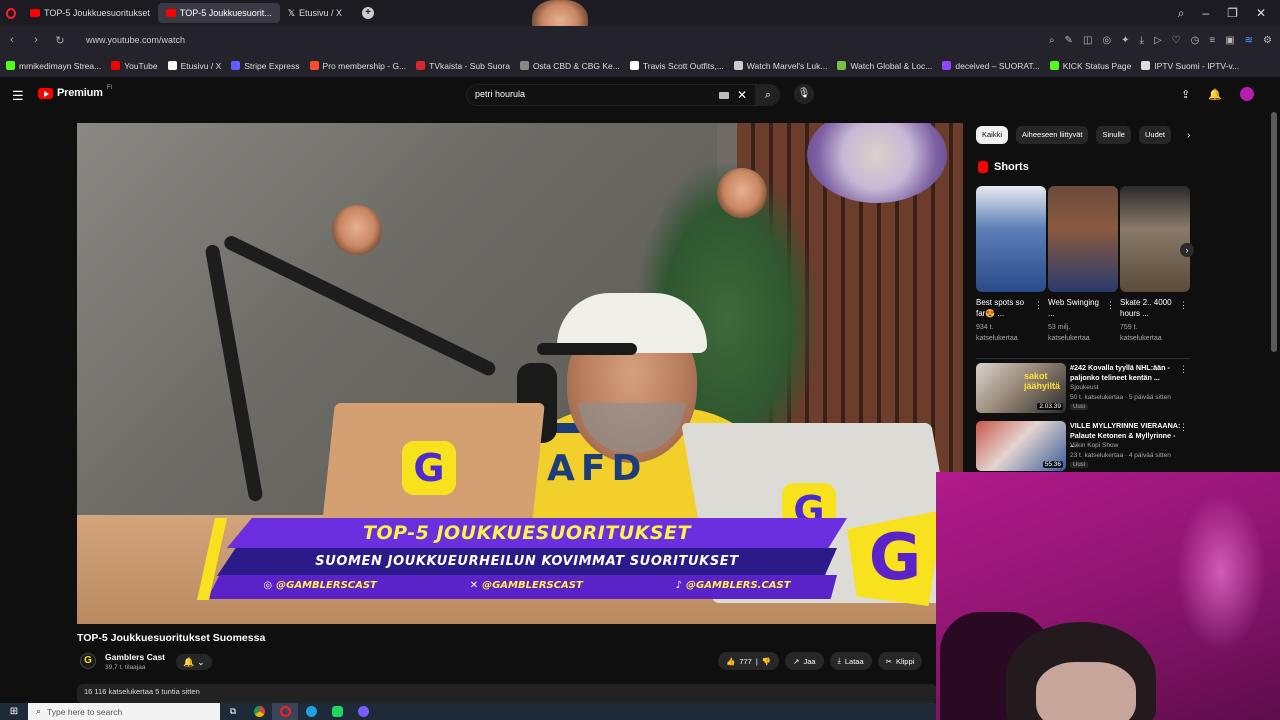  What do you see at coordinates (14, 711) in the screenshot?
I see `windows-start-icon: ⊞` at bounding box center [14, 711].